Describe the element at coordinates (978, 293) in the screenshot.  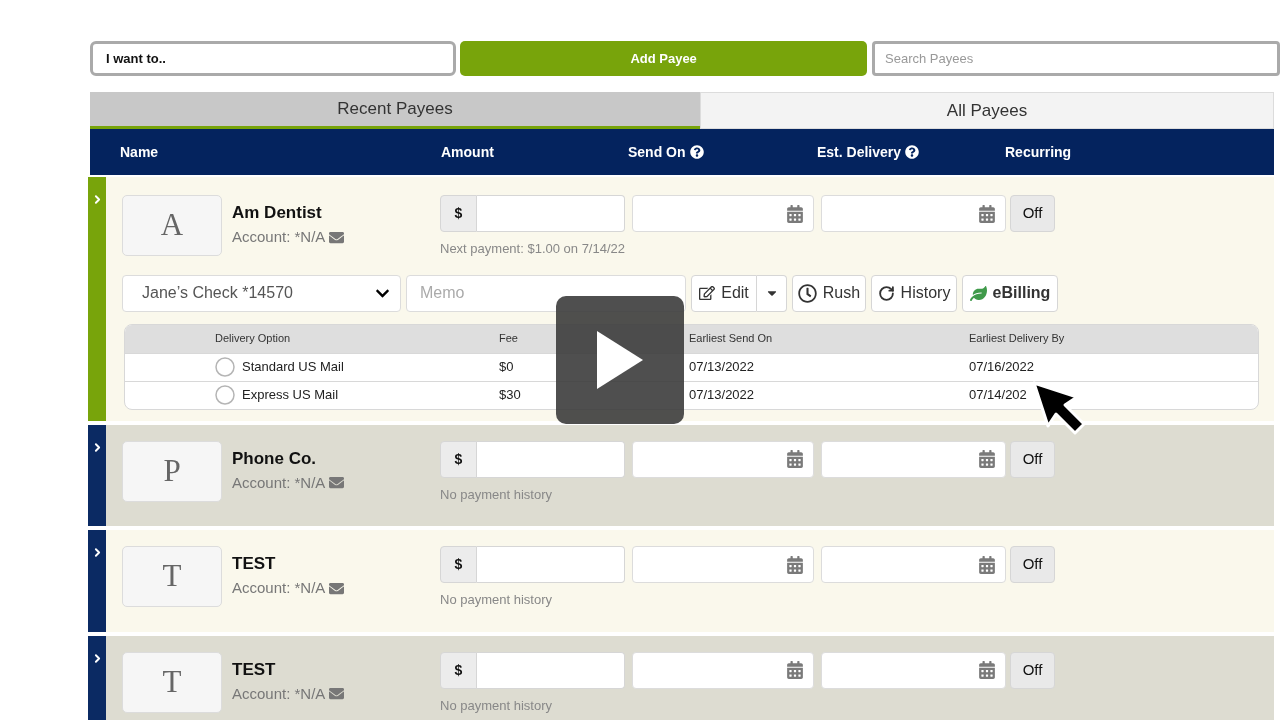
I see `leaf-icon` at that location.